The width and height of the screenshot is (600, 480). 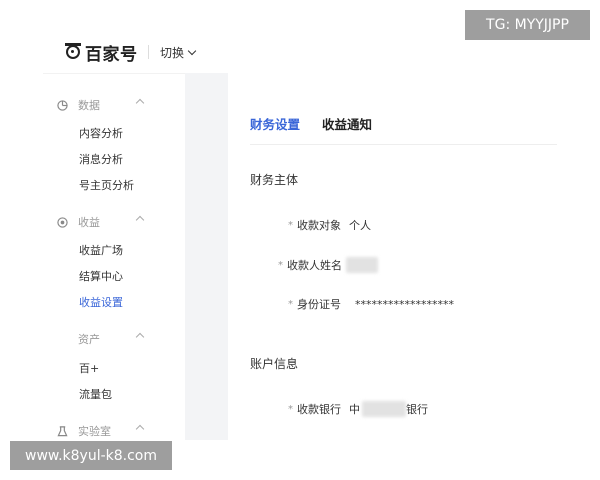 I want to click on sidebar-group-revenue: 收益, so click(x=101, y=222).